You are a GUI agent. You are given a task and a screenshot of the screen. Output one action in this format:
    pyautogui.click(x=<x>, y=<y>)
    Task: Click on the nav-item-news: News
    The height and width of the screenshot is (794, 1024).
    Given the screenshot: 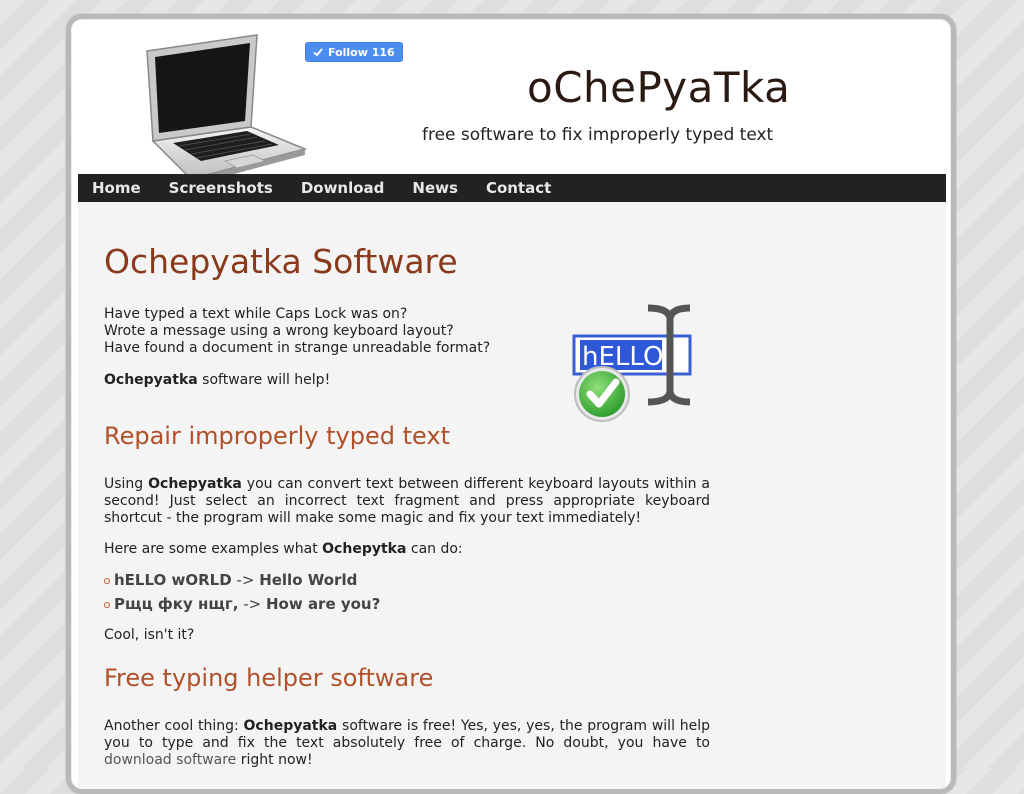 What is the action you would take?
    pyautogui.click(x=435, y=188)
    